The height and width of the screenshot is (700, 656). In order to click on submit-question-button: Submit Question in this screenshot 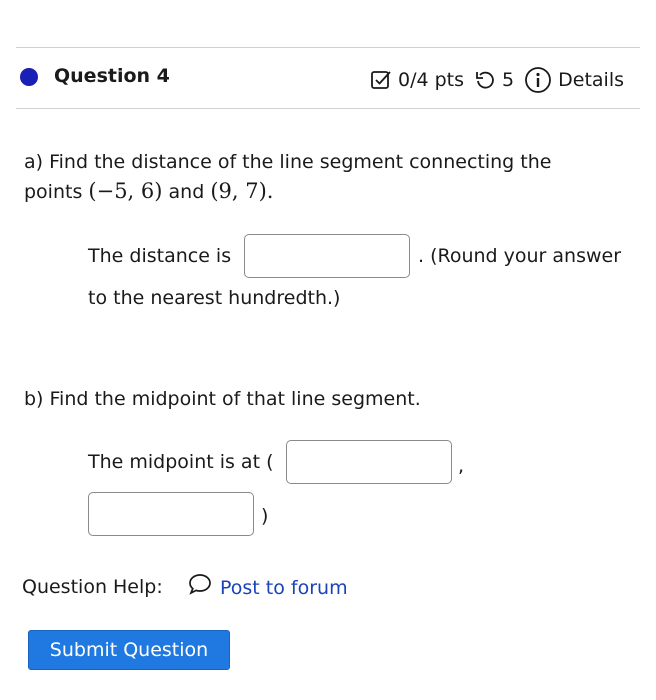, I will do `click(129, 650)`.